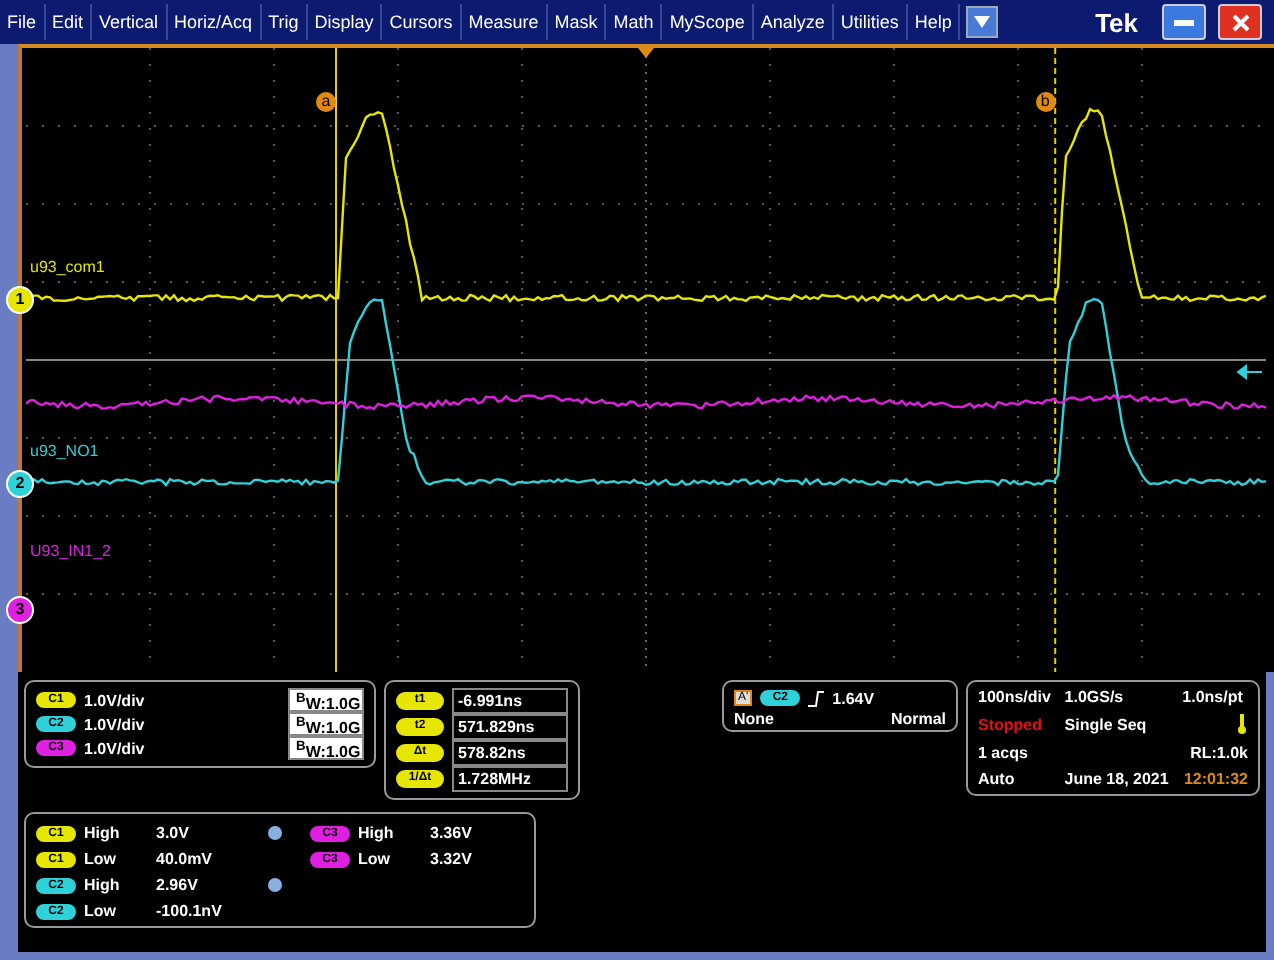  What do you see at coordinates (510, 779) in the screenshot?
I see `cursor-value: 1.728MHz` at bounding box center [510, 779].